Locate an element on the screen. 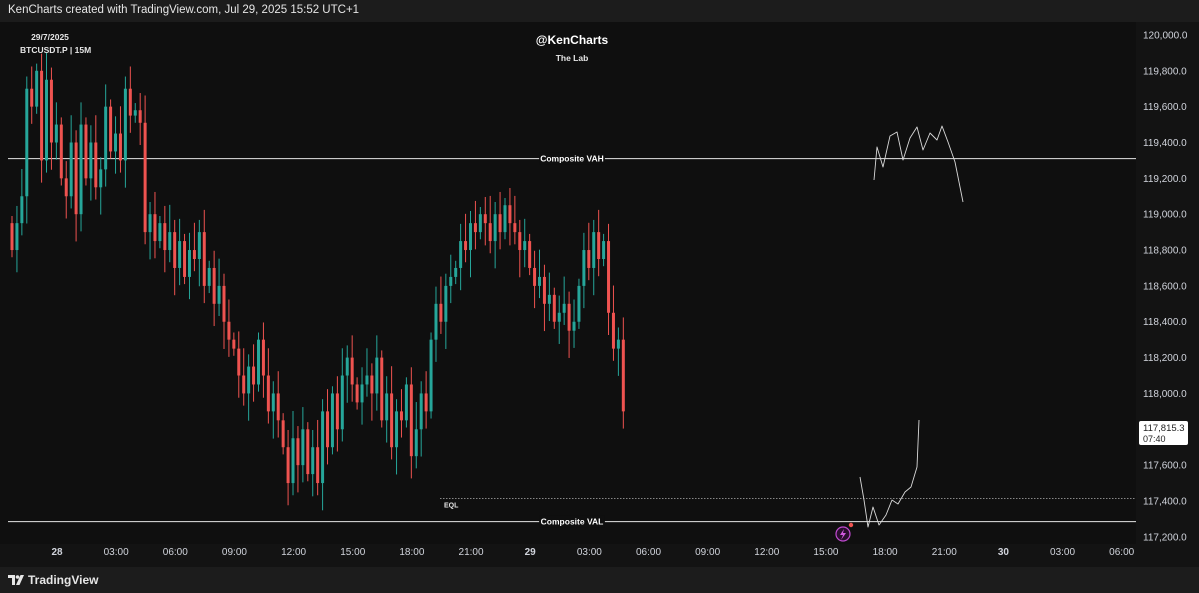 The image size is (1199, 593). y-tick-label: 118,000.0 is located at coordinates (1165, 394).